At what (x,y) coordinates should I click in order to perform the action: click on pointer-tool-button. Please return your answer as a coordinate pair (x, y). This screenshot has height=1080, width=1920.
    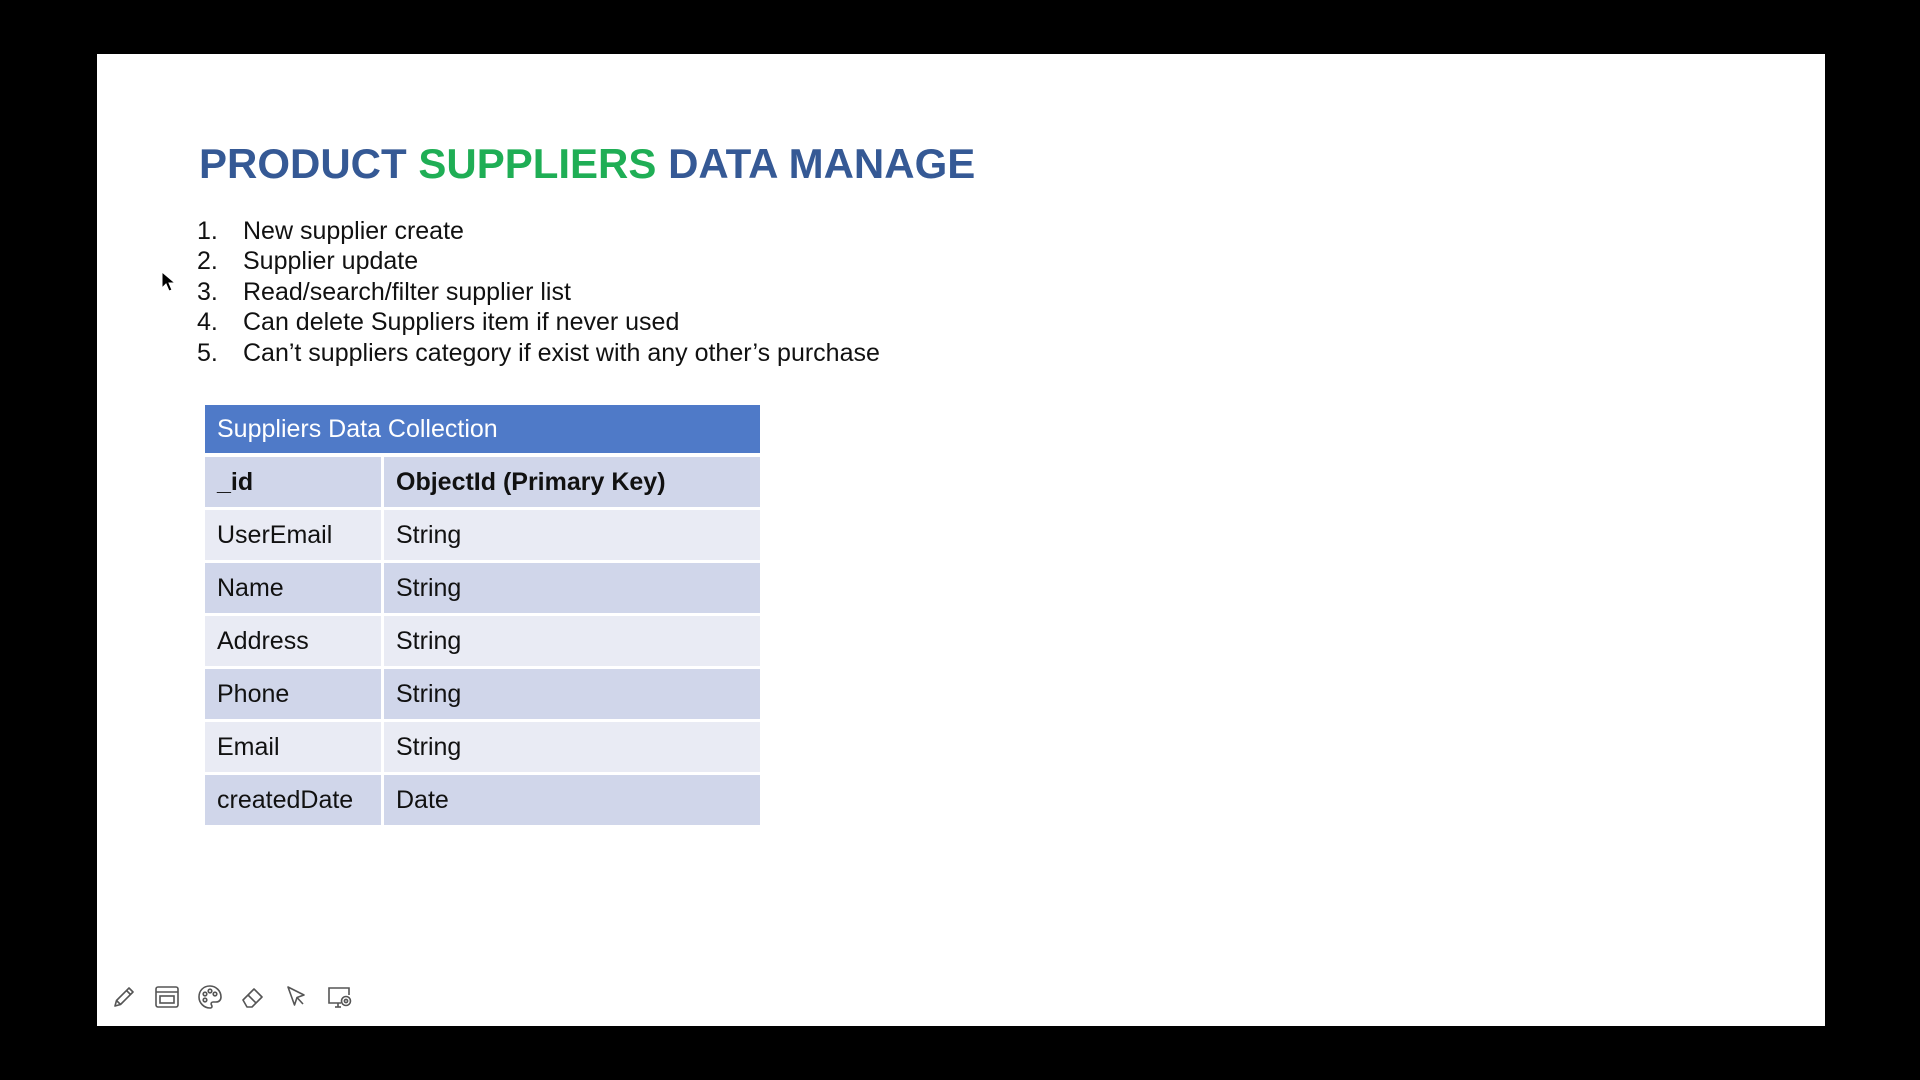
    Looking at the image, I should click on (296, 997).